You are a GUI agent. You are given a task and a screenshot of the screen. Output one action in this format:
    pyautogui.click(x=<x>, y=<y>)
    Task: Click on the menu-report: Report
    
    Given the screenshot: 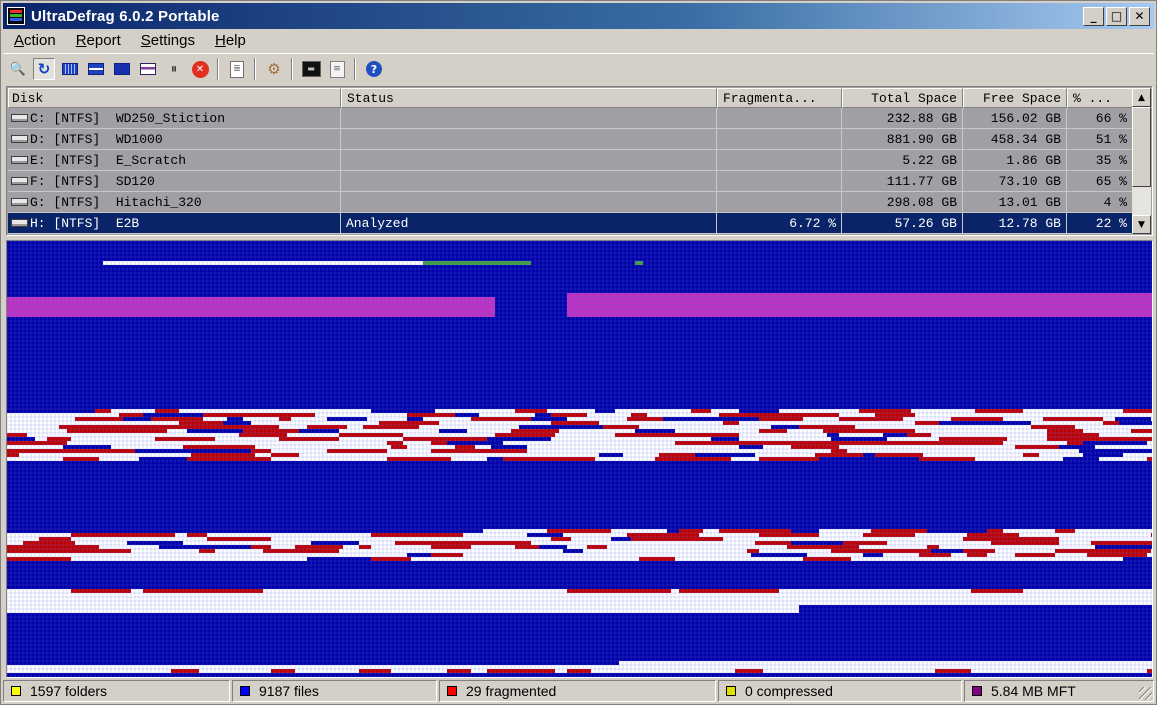 What is the action you would take?
    pyautogui.click(x=97, y=40)
    